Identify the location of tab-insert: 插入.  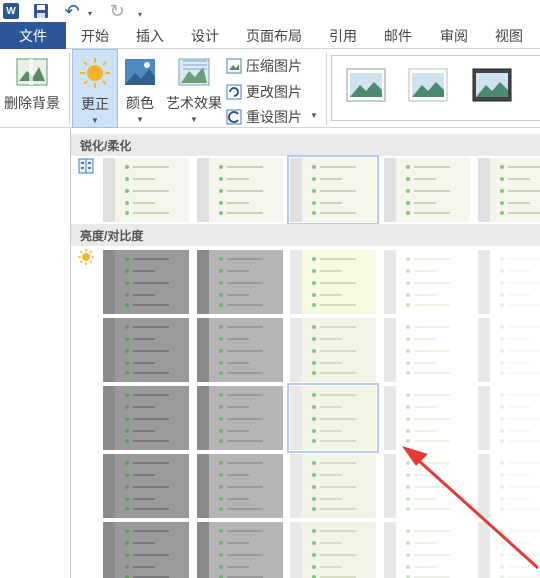
(150, 35).